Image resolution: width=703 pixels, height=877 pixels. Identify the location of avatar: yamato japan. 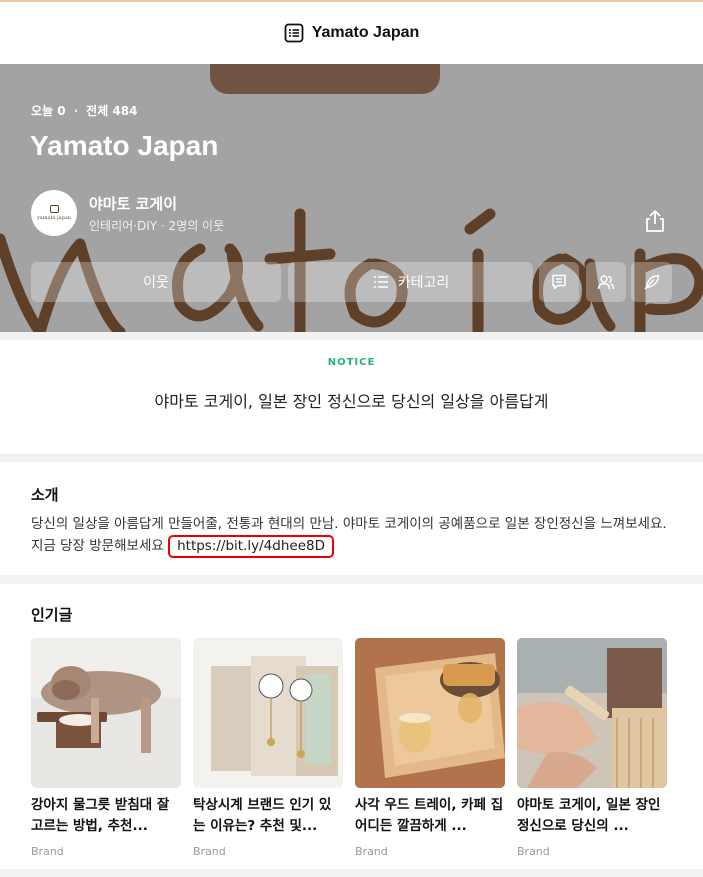
(54, 213).